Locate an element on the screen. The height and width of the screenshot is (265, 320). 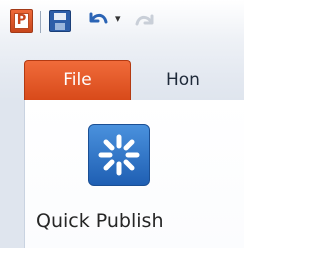
quick-access-toolbar: P ▾ is located at coordinates (122, 23).